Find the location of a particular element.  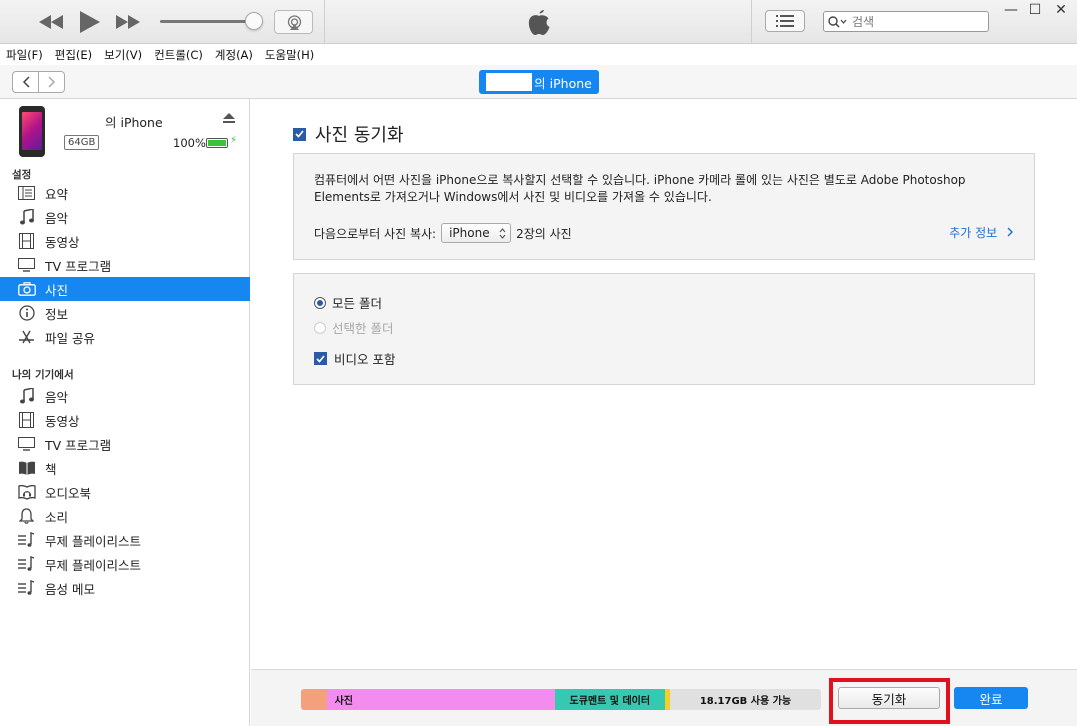

device-section-title: 나의 기기에서 is located at coordinates (43, 375).